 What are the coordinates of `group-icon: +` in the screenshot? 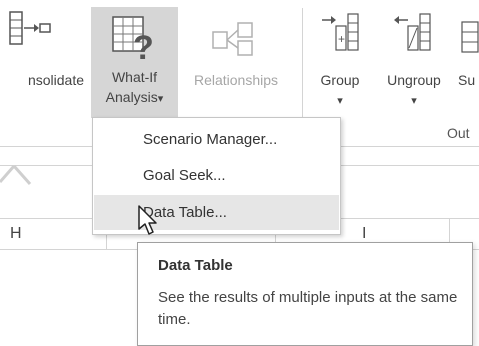 It's located at (340, 32).